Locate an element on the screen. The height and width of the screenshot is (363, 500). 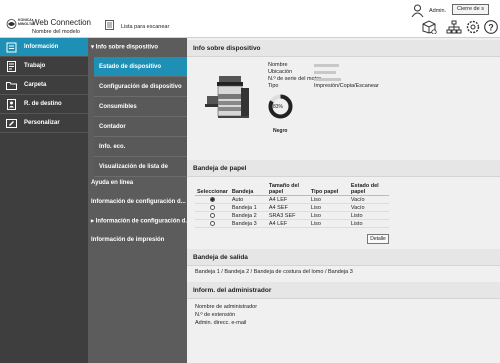
column-header: Seleccionar is located at coordinates (212, 189).